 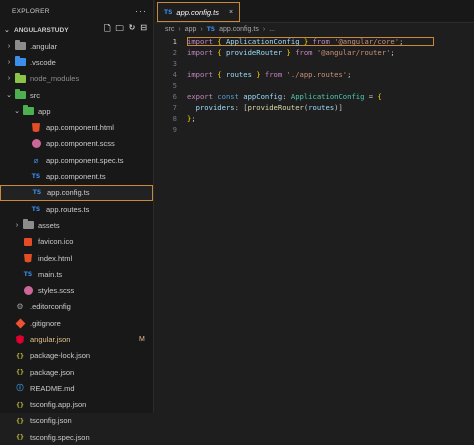 I want to click on tree-file: app.component.scss, so click(x=76, y=144).